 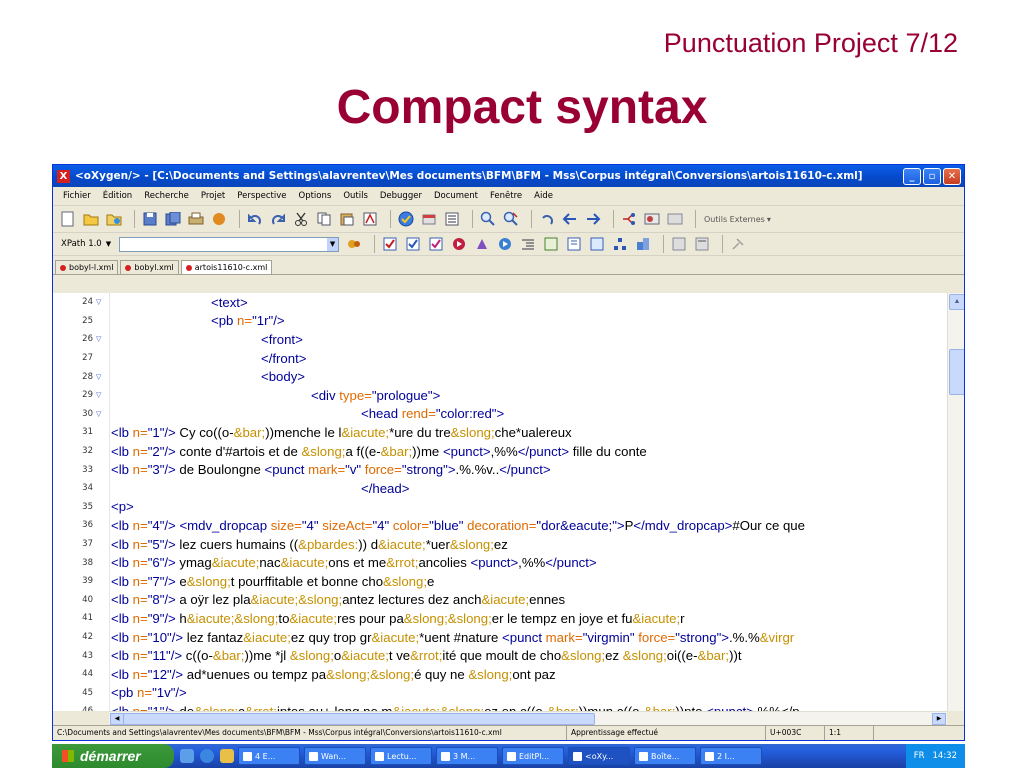 I want to click on browser-icon, so click(x=207, y=756).